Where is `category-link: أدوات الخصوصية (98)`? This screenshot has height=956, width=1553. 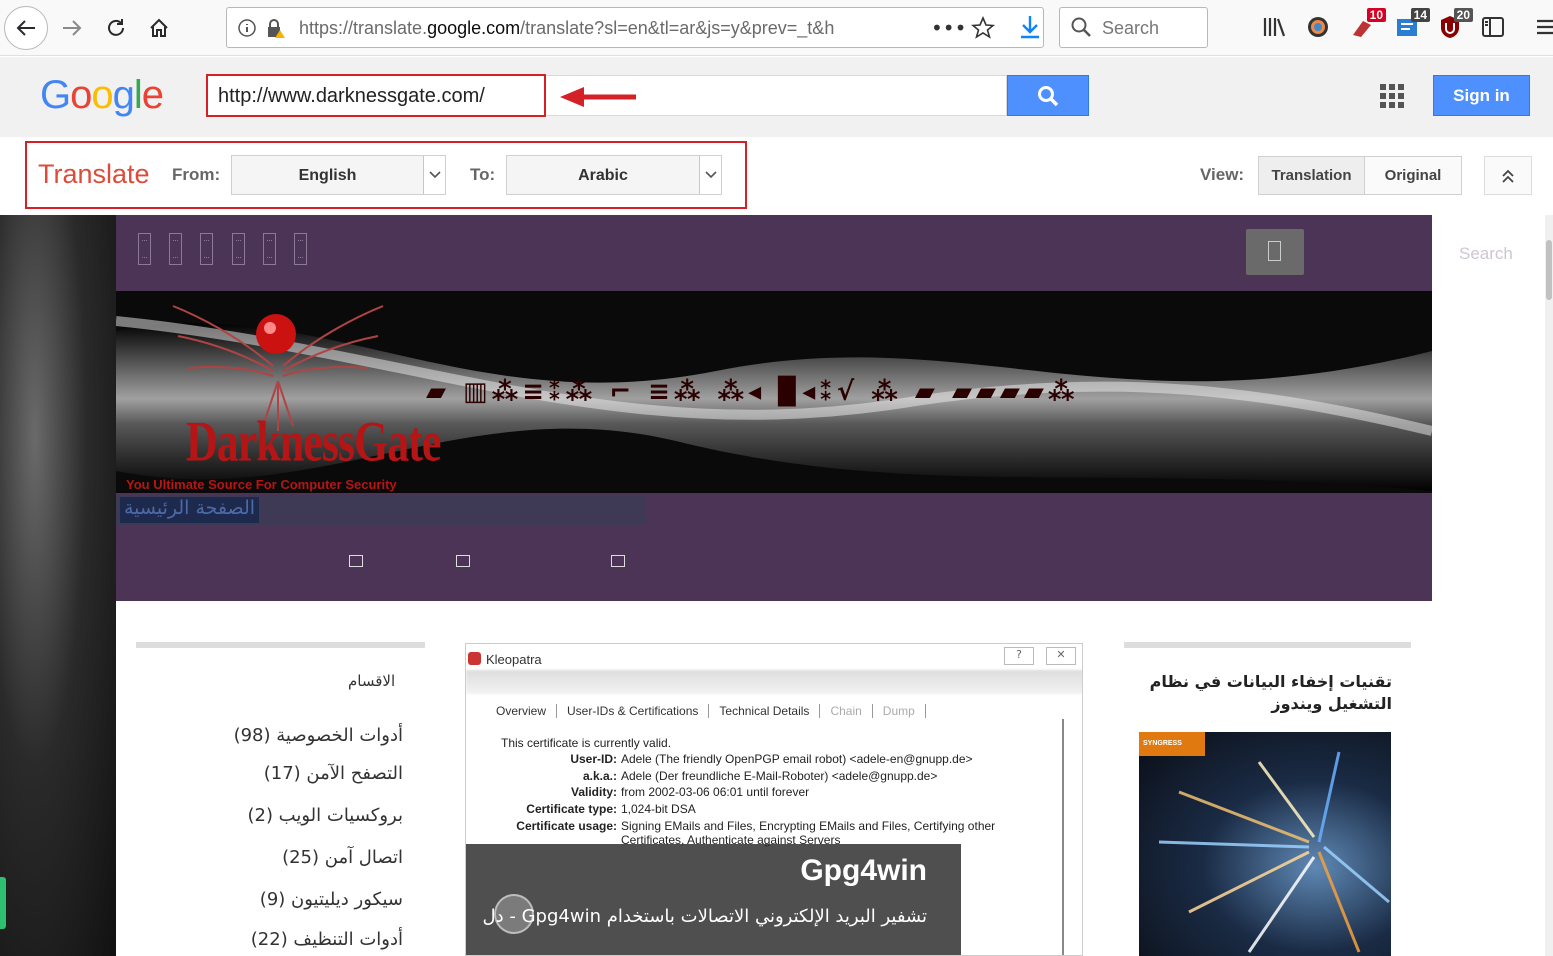 category-link: أدوات الخصوصية (98) is located at coordinates (318, 735).